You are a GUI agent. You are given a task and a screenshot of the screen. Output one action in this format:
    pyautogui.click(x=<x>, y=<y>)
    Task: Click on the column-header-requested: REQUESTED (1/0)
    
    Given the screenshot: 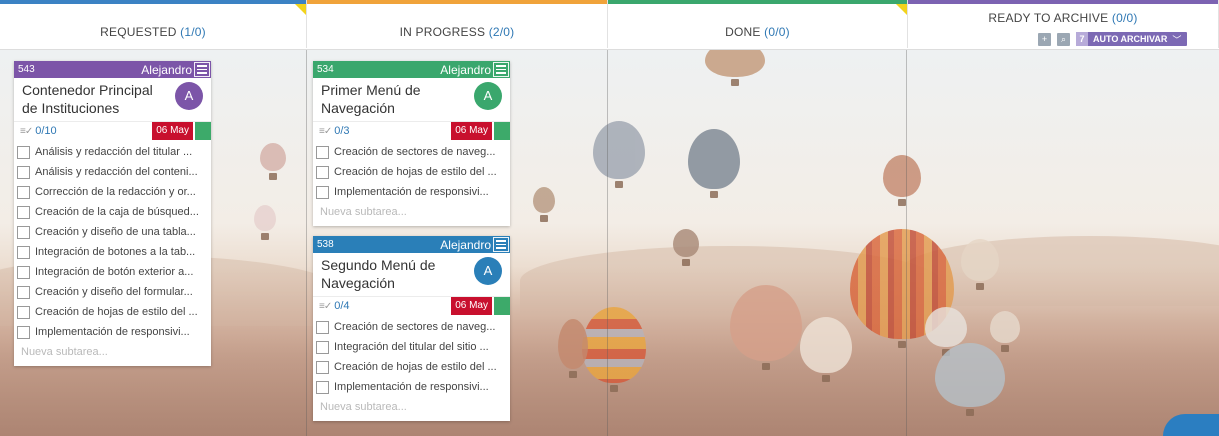 What is the action you would take?
    pyautogui.click(x=153, y=24)
    